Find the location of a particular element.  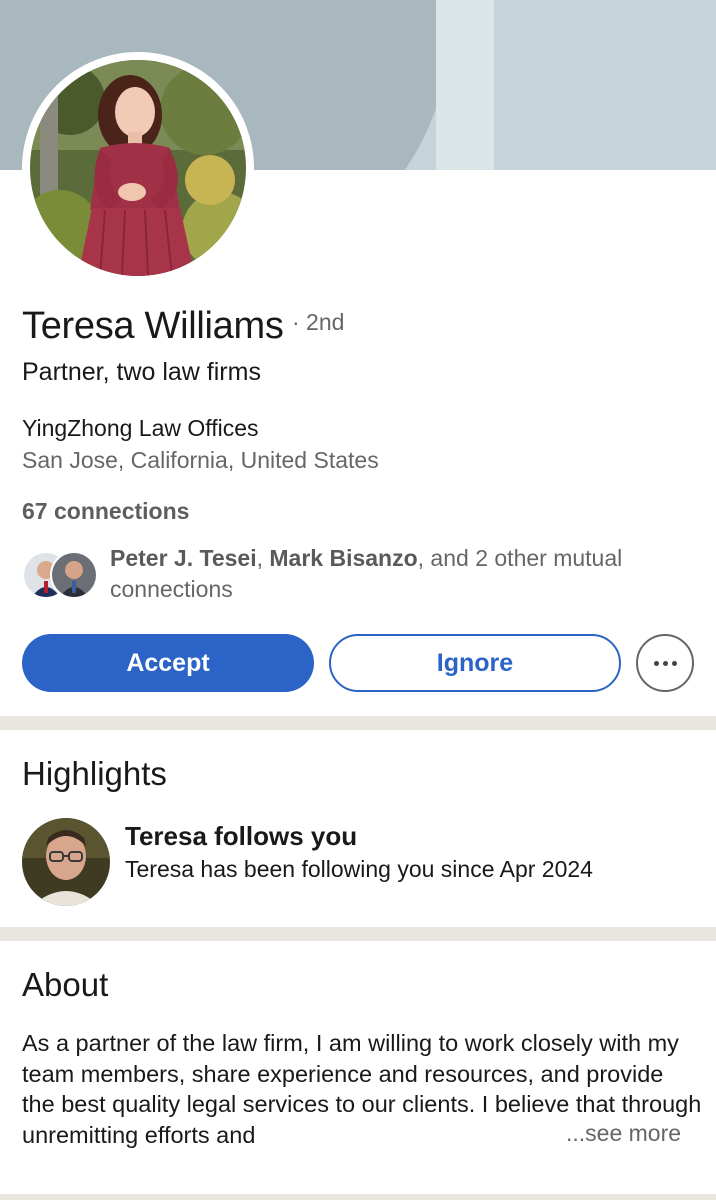

highlight-title: Teresa follows you is located at coordinates (241, 836).